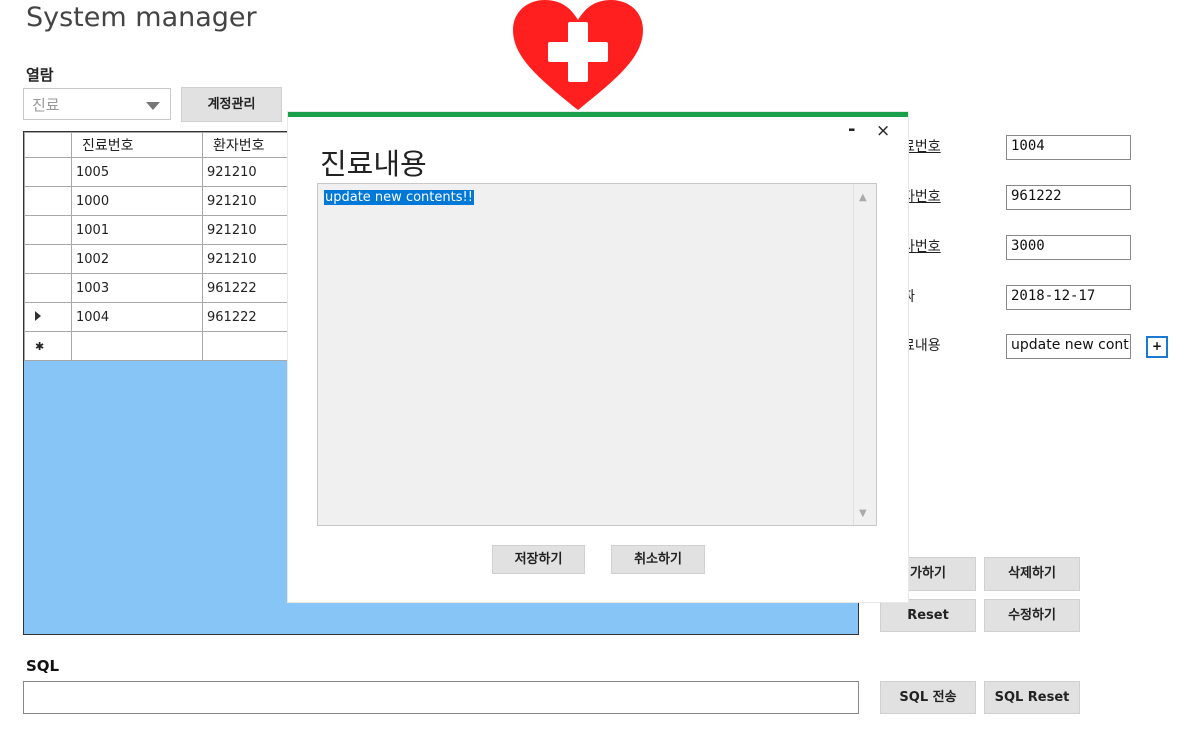 The height and width of the screenshot is (736, 1190). I want to click on table-cell: 1002, so click(137, 259).